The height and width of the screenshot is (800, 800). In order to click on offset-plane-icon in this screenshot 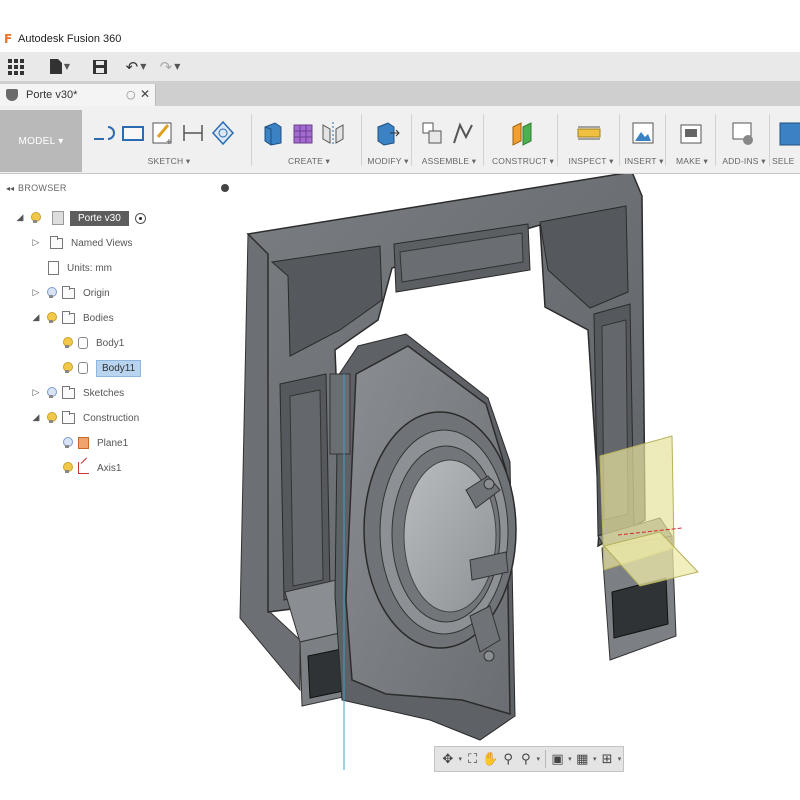, I will do `click(523, 133)`.